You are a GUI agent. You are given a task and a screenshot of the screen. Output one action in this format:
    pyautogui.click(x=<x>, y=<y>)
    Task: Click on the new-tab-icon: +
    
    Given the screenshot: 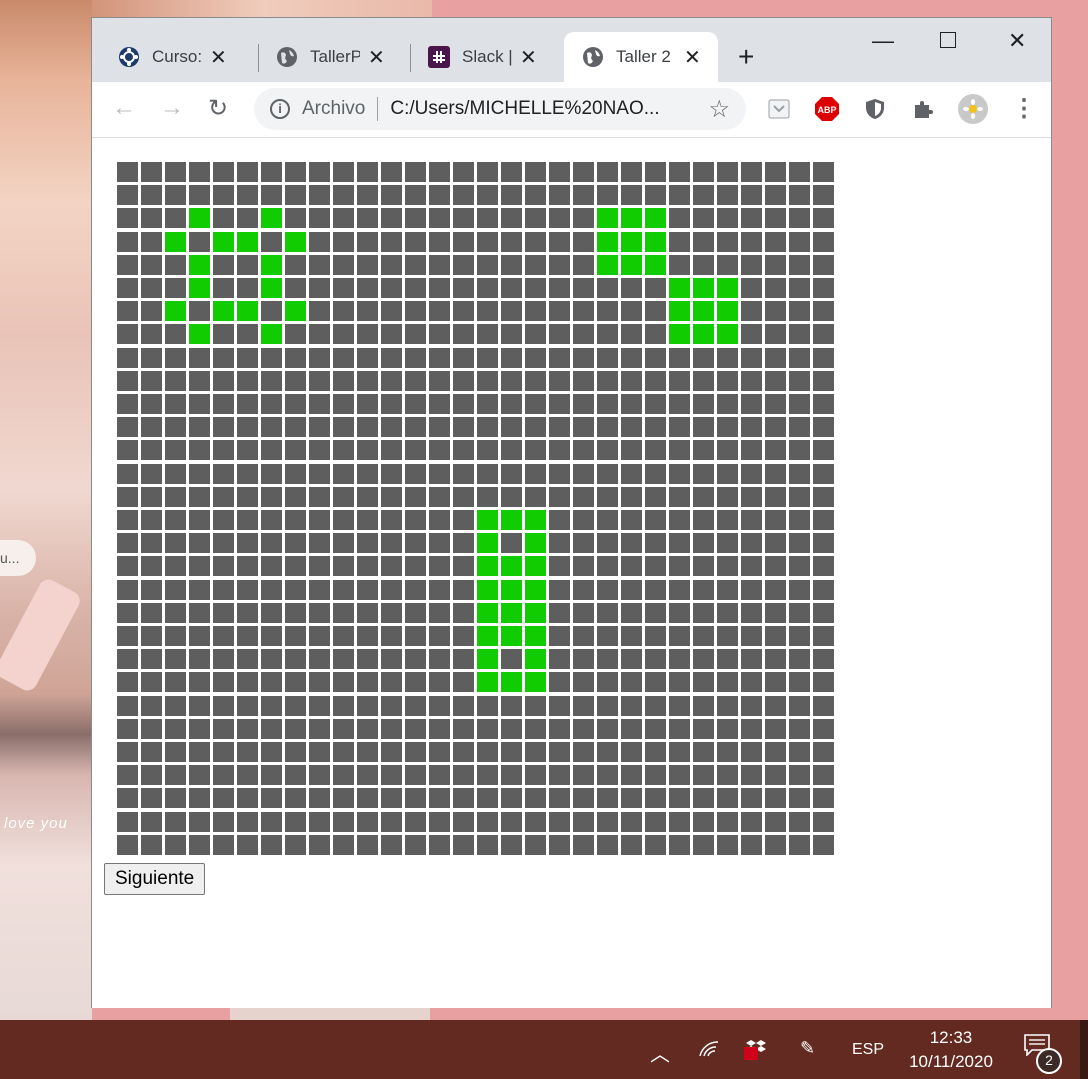 What is the action you would take?
    pyautogui.click(x=746, y=57)
    